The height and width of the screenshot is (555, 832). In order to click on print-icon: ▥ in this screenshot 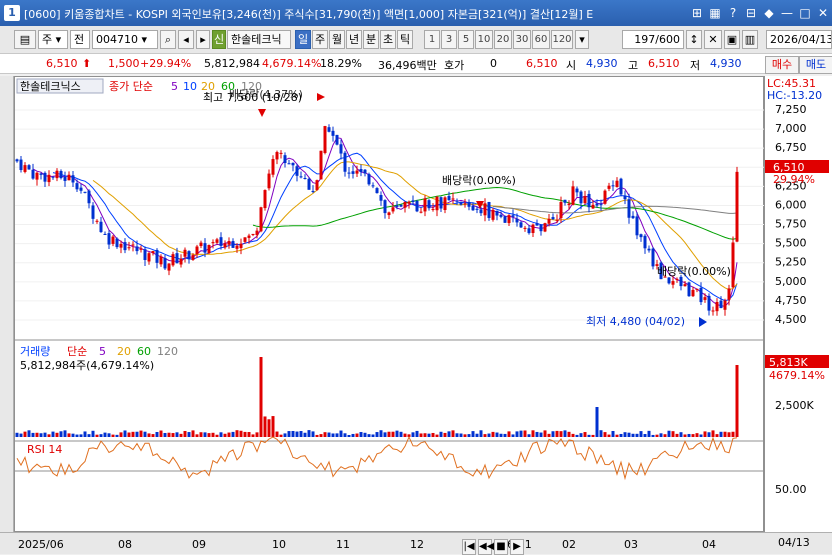, I will do `click(750, 39)`.